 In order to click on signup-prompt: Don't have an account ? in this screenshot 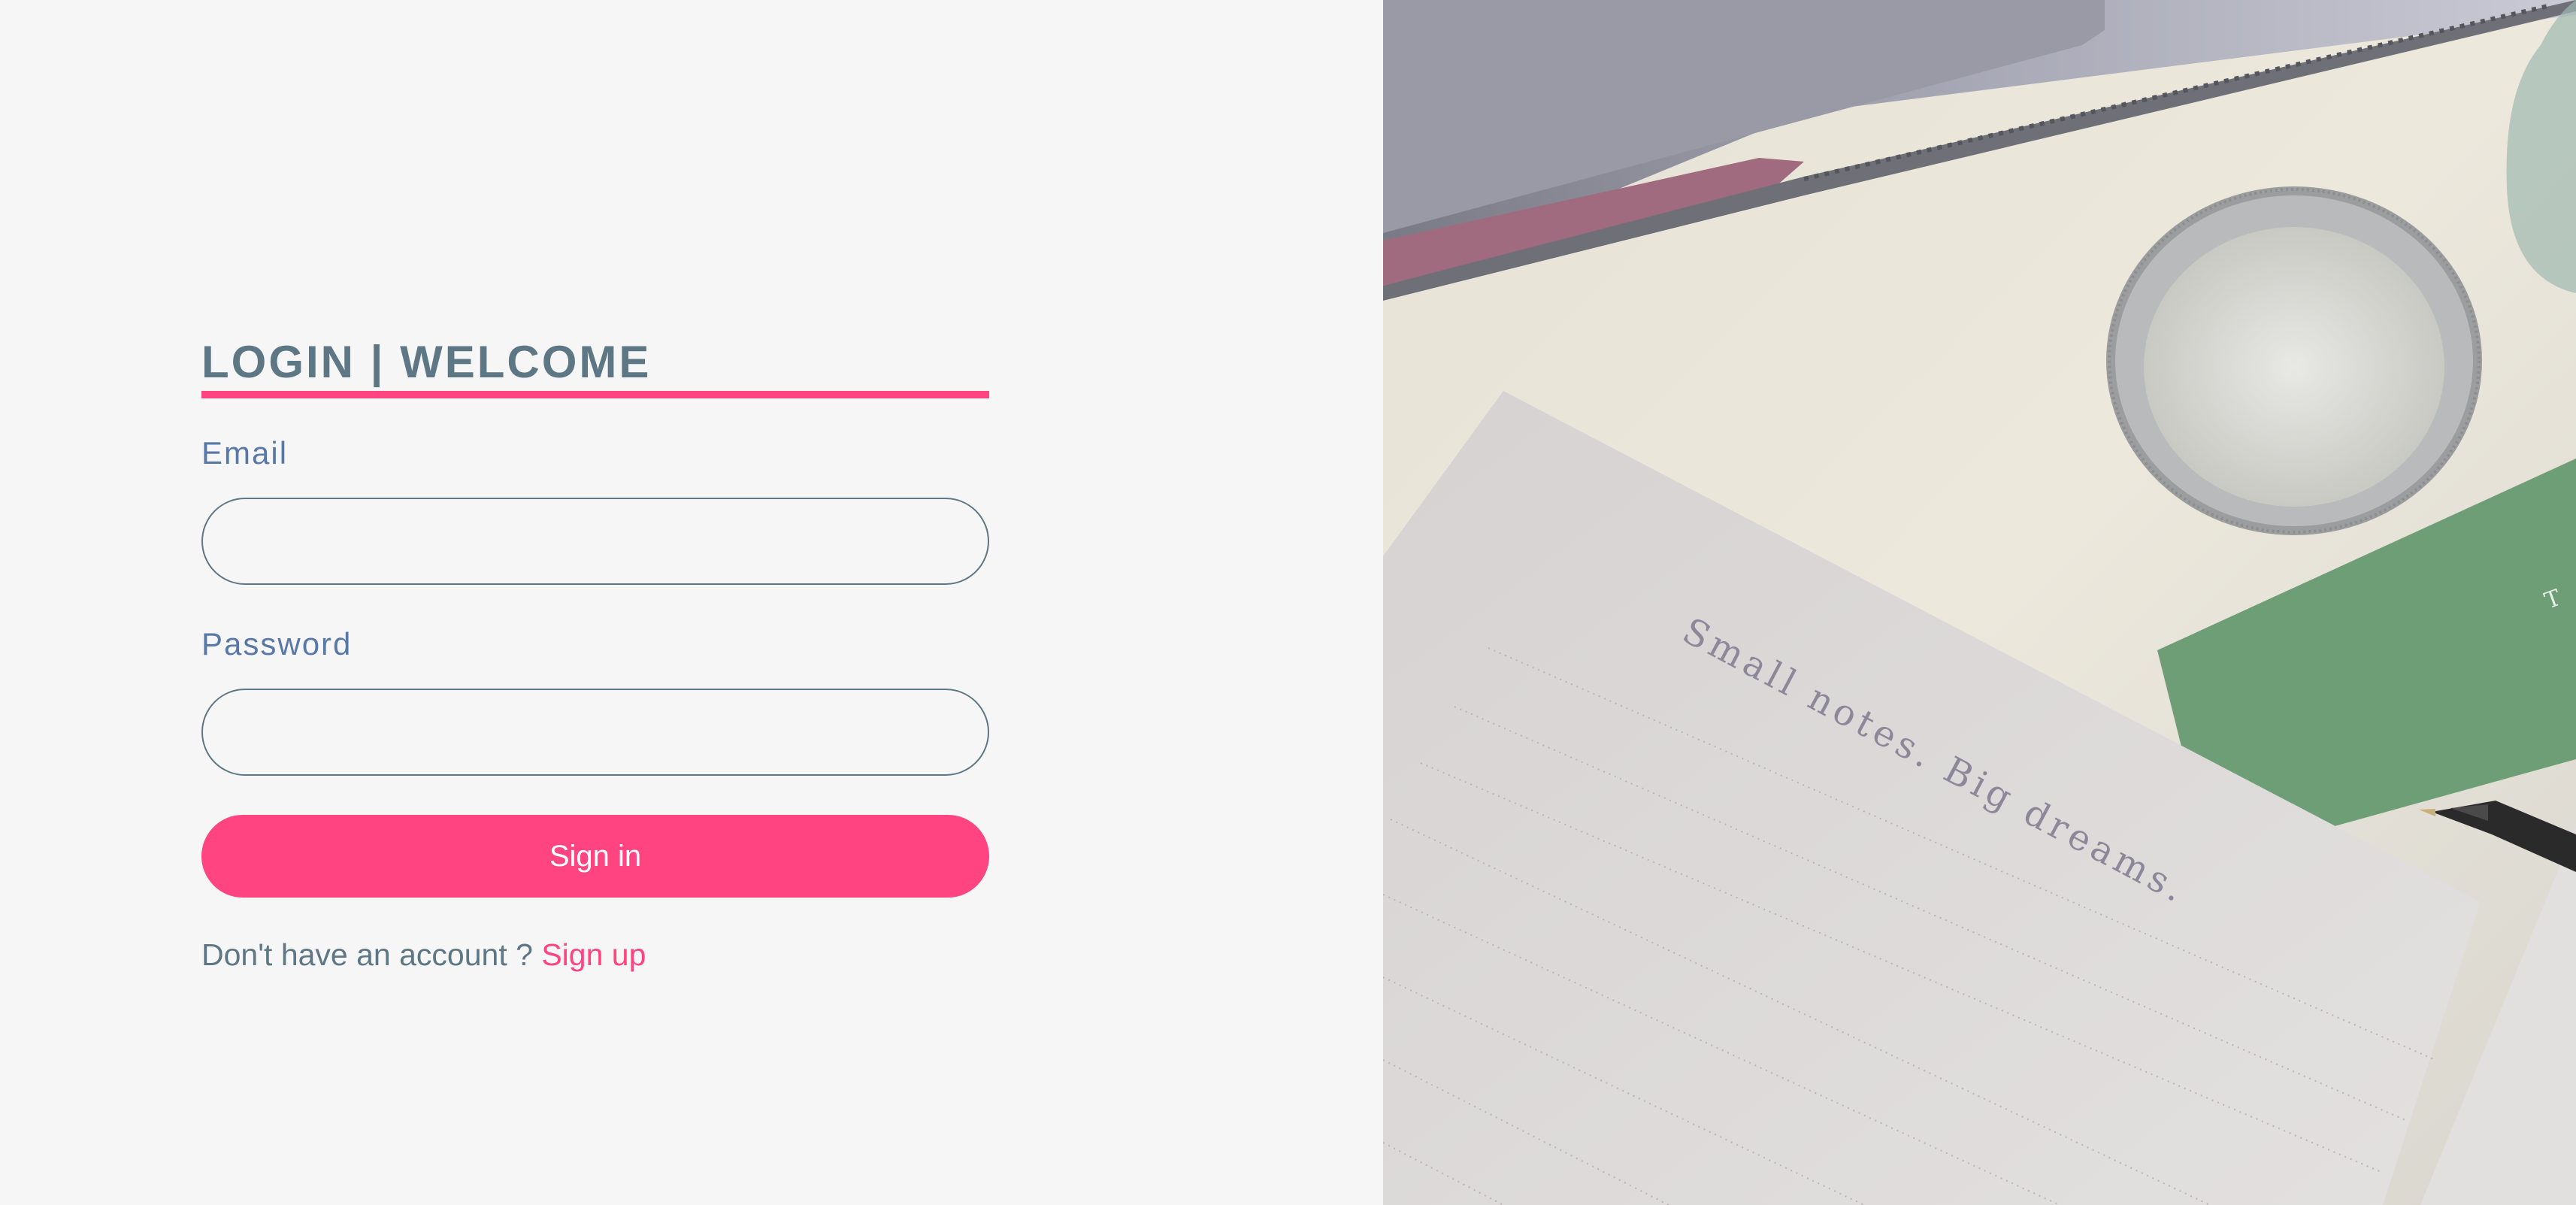, I will do `click(371, 954)`.